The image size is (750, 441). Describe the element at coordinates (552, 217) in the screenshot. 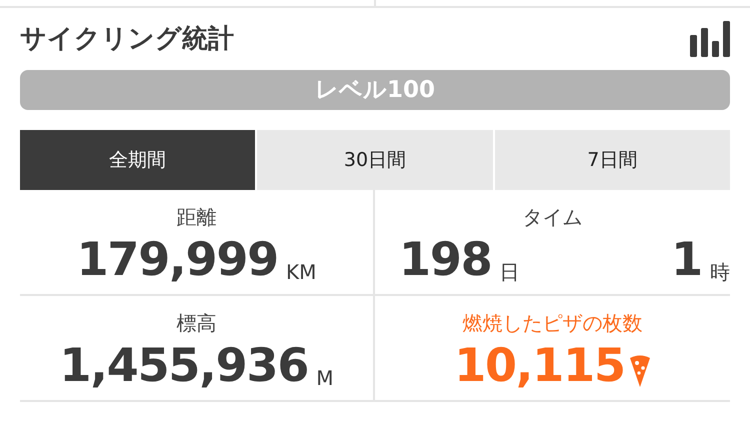

I see `stat-label: タイム` at that location.